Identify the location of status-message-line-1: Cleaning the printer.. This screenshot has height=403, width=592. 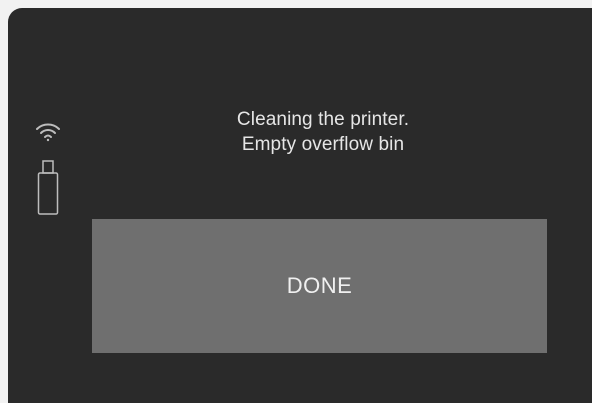
(323, 119).